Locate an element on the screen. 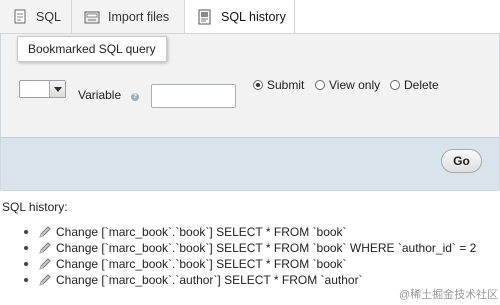  variable-label: Variable is located at coordinates (100, 95).